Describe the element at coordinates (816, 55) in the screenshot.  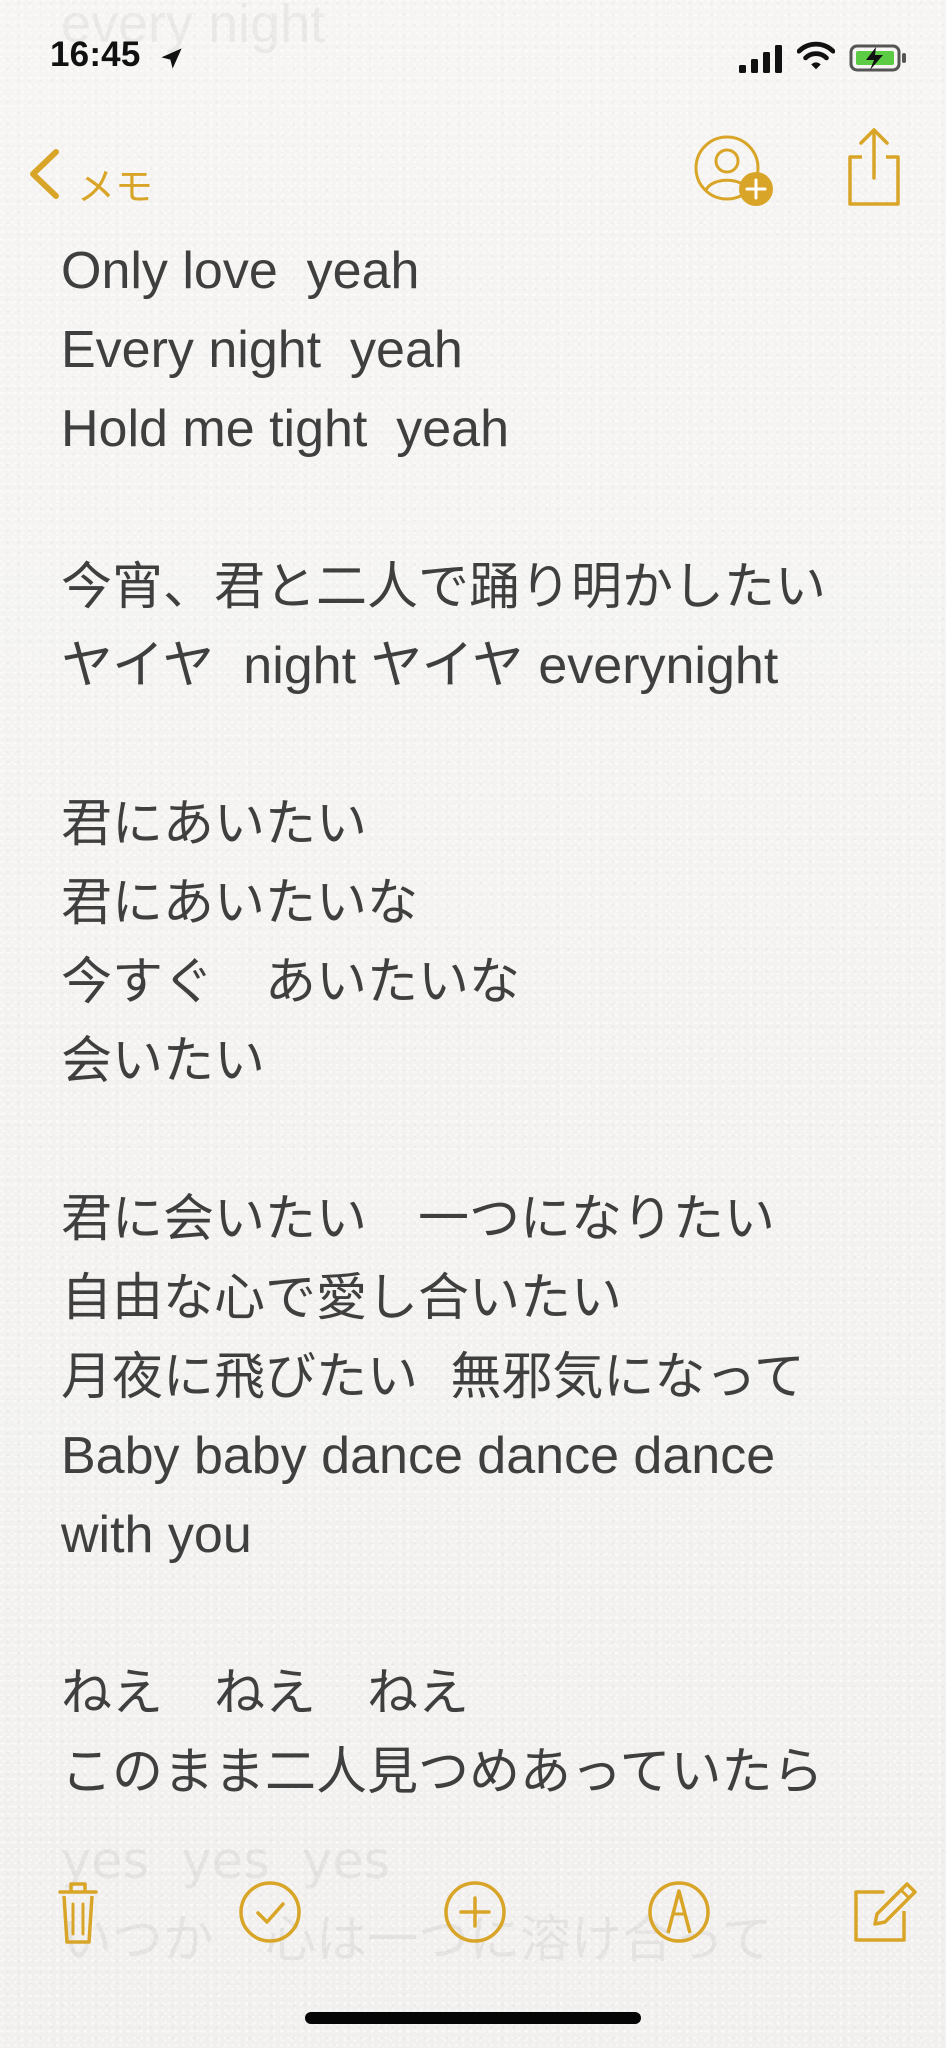
I see `wifi-icon` at that location.